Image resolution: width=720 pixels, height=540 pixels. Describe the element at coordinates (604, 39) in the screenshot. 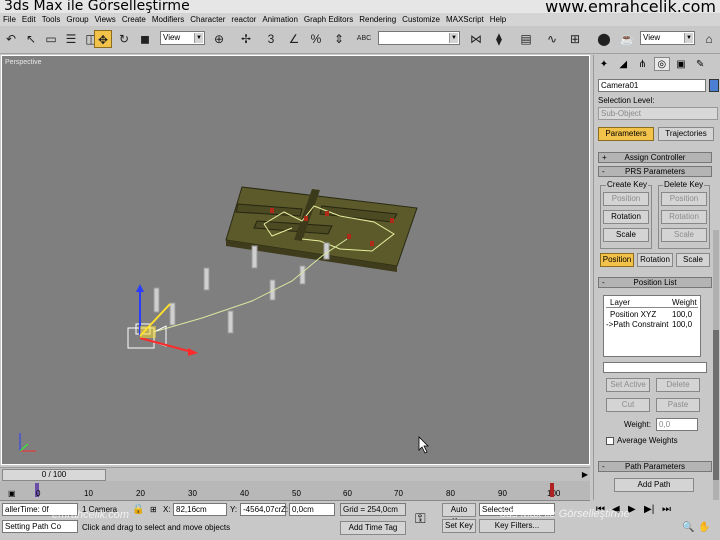

I see `material-editor-icon: ⬤` at that location.